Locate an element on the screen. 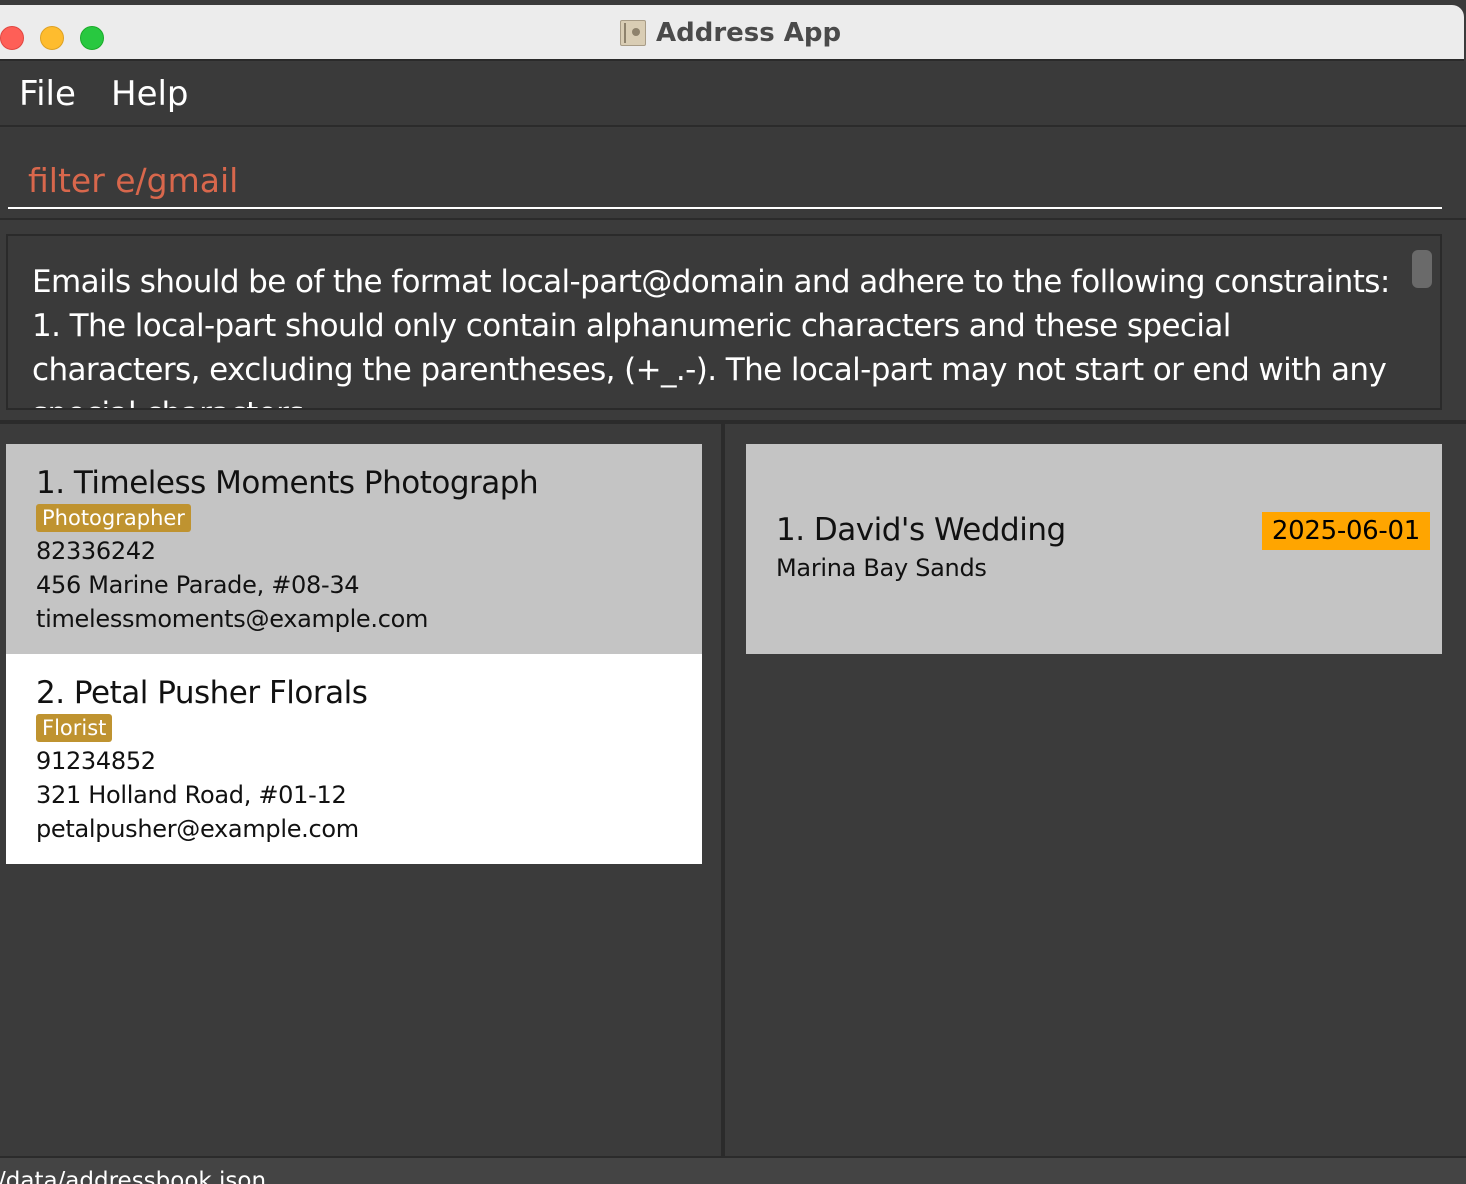  menu-file: File is located at coordinates (47, 94).